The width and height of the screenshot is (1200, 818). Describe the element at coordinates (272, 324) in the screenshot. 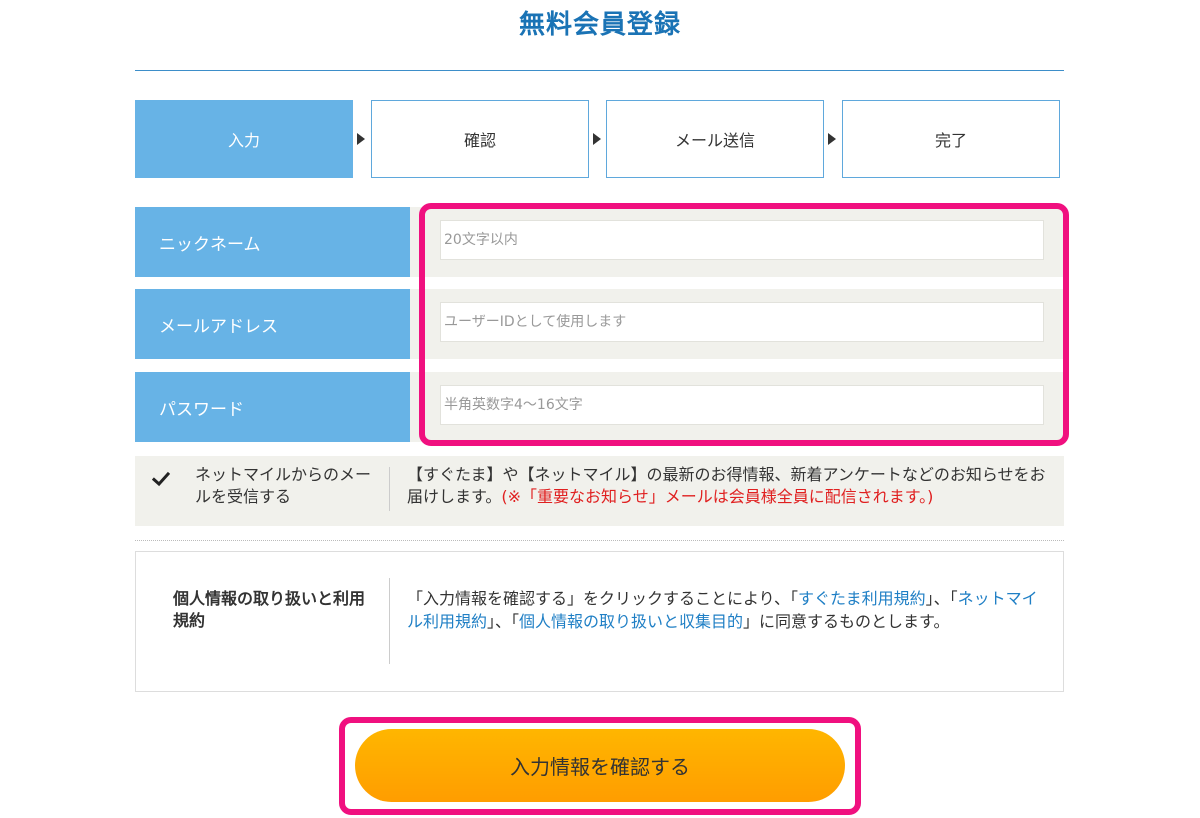

I see `email-label: メールアドレス` at that location.